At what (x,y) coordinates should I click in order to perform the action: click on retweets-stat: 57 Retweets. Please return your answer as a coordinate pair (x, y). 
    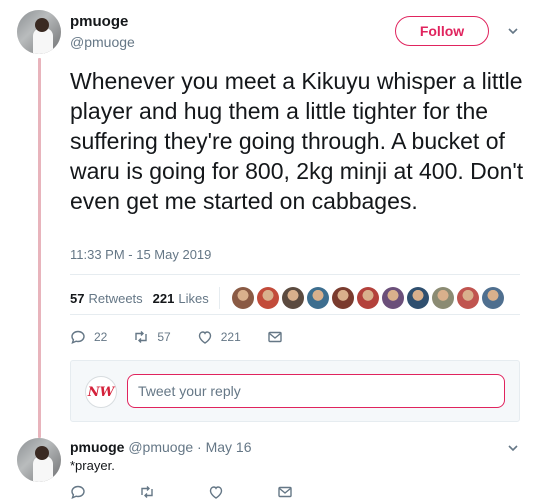
    Looking at the image, I should click on (106, 298).